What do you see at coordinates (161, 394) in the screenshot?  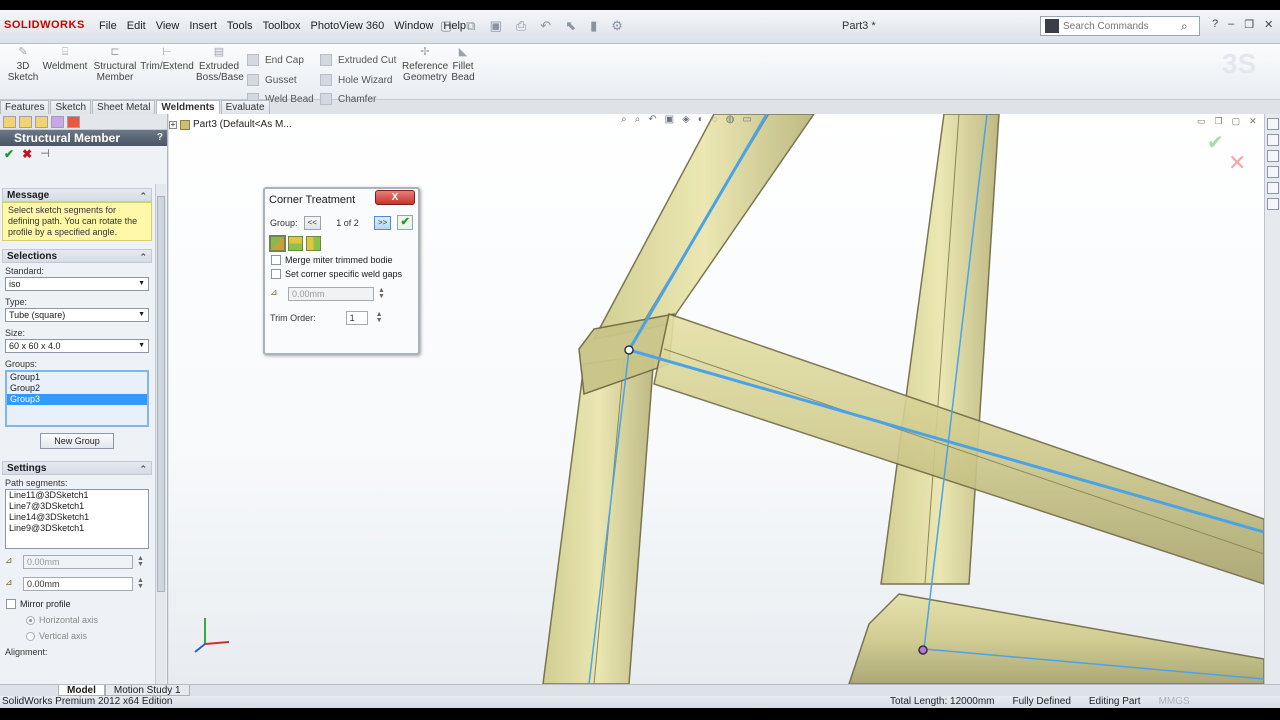 I see `scrollbar-thumb` at bounding box center [161, 394].